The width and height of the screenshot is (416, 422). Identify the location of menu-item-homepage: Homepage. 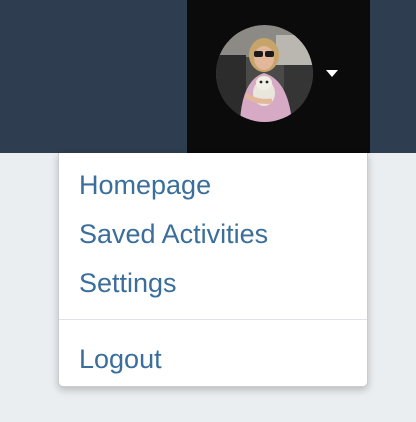
(145, 185).